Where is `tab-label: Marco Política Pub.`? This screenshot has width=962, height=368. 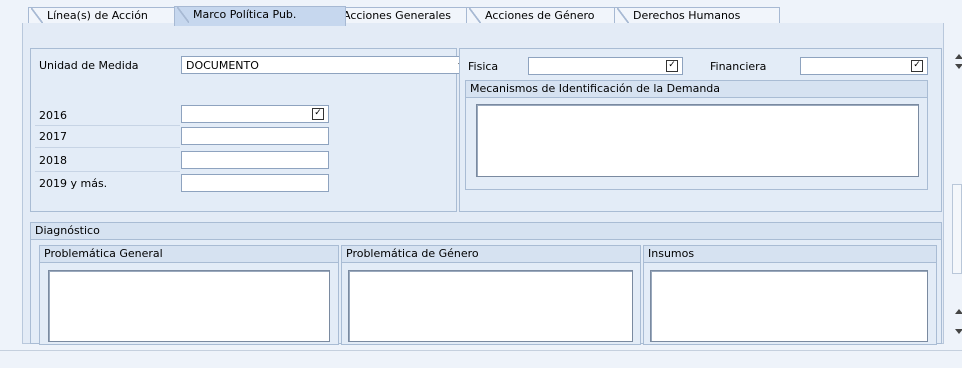
tab-label: Marco Política Pub. is located at coordinates (245, 14).